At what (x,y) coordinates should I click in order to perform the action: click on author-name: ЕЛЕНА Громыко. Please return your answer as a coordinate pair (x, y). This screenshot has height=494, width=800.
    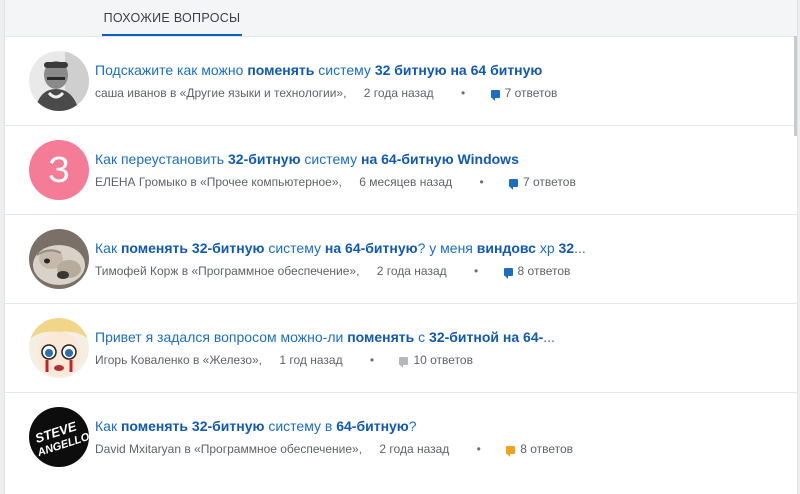
    Looking at the image, I should click on (141, 182).